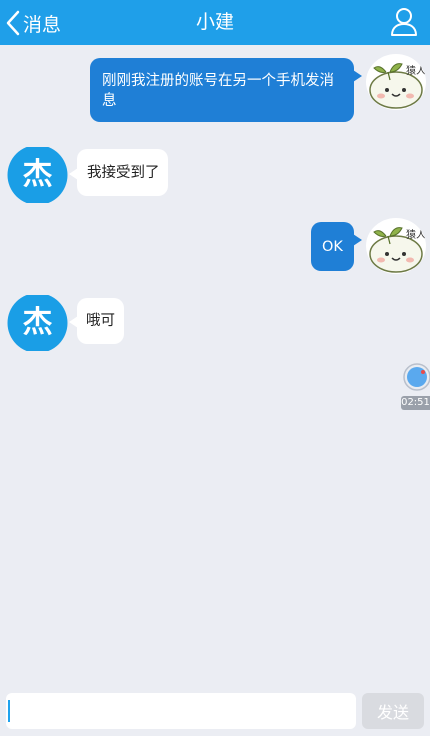 The height and width of the screenshot is (736, 430). I want to click on top-bar: 消息 小建, so click(215, 22).